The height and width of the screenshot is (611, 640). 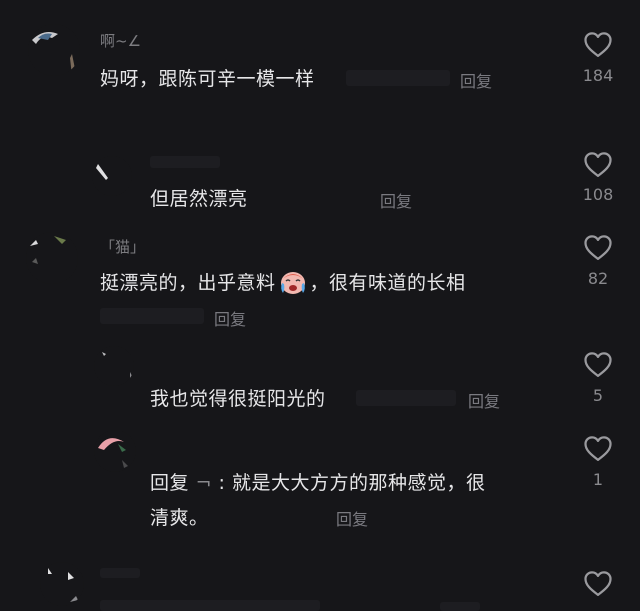 I want to click on like-count: 5, so click(x=598, y=395).